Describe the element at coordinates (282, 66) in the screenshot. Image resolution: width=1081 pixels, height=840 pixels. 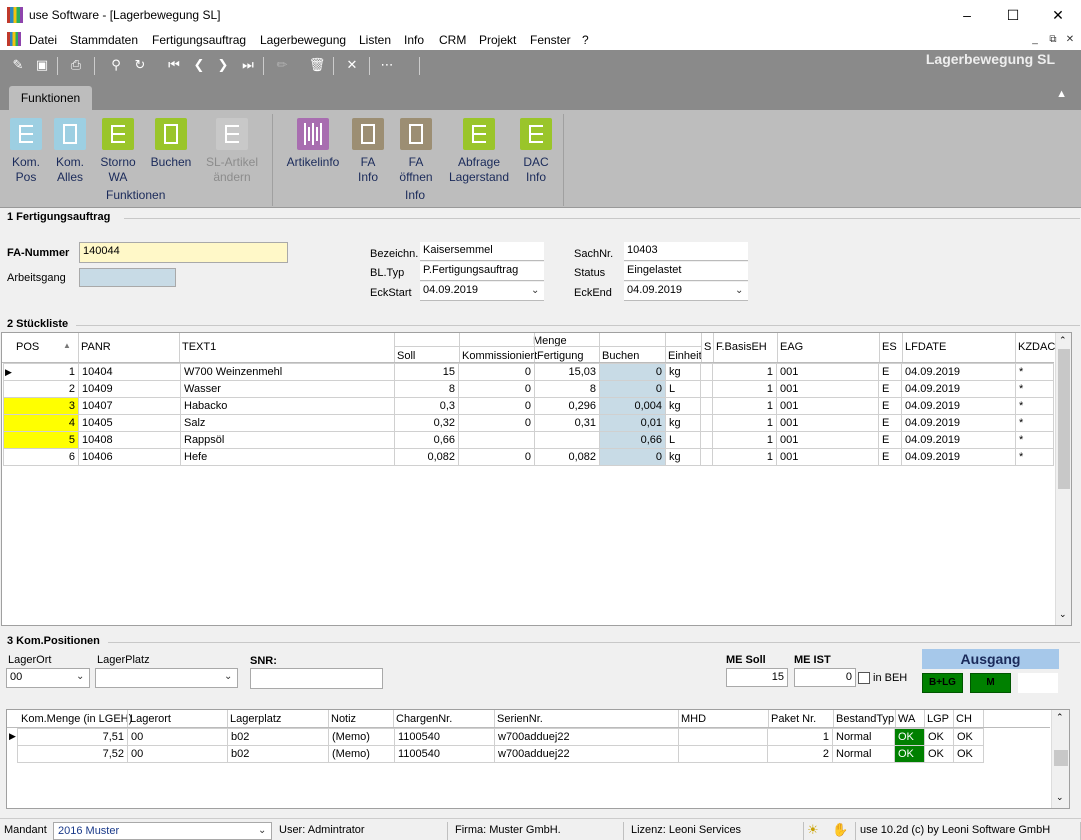
I see `edit-icon: ✏` at that location.